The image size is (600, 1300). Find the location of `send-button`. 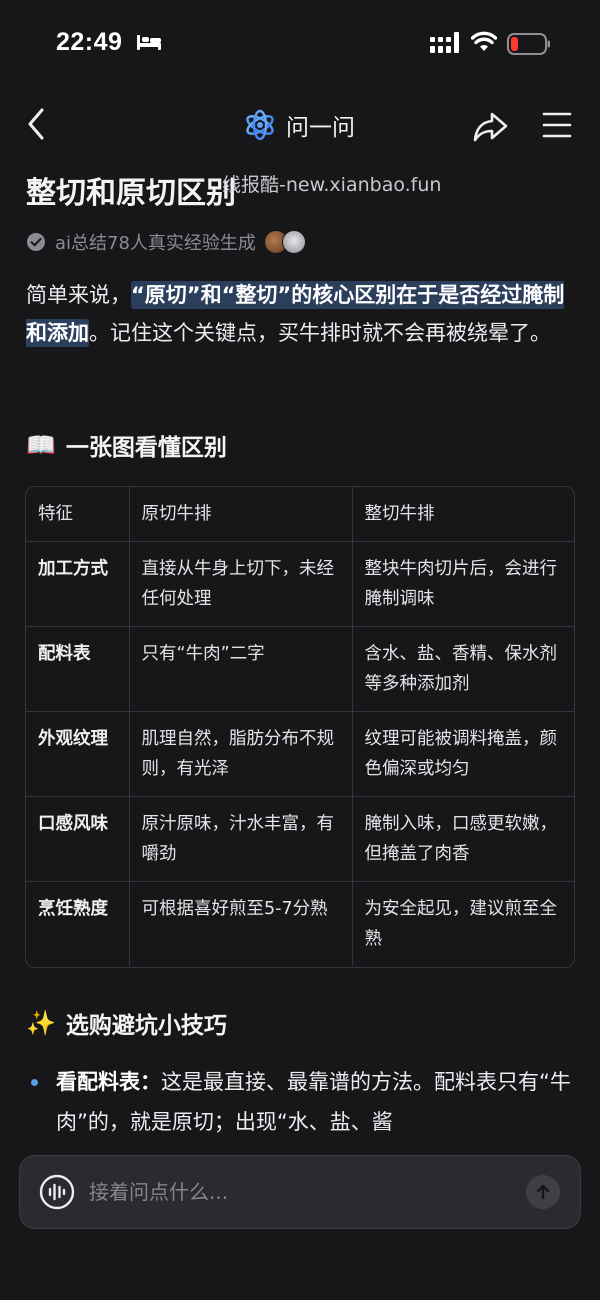

send-button is located at coordinates (543, 1192).